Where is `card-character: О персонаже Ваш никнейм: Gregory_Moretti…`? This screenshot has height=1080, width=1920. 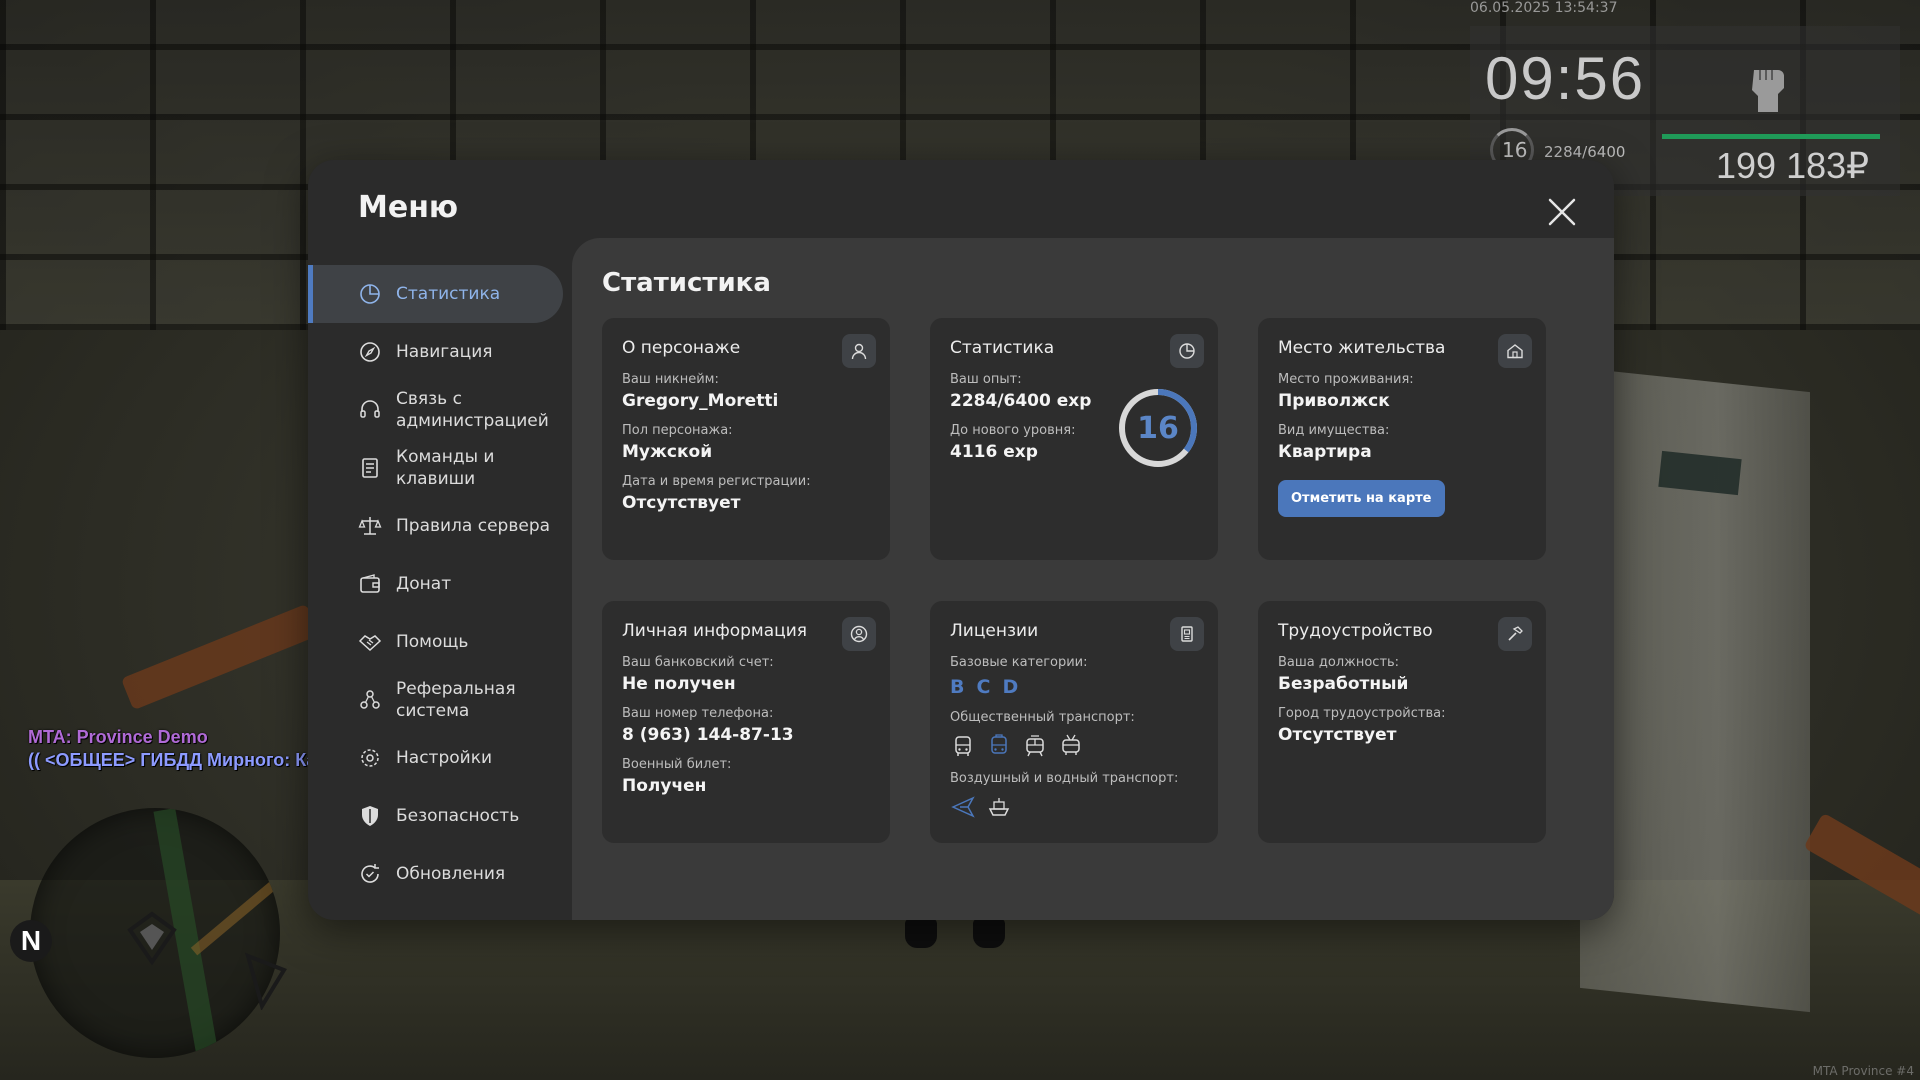
card-character: О персонаже Ваш никнейм: Gregory_Moretti… is located at coordinates (746, 439).